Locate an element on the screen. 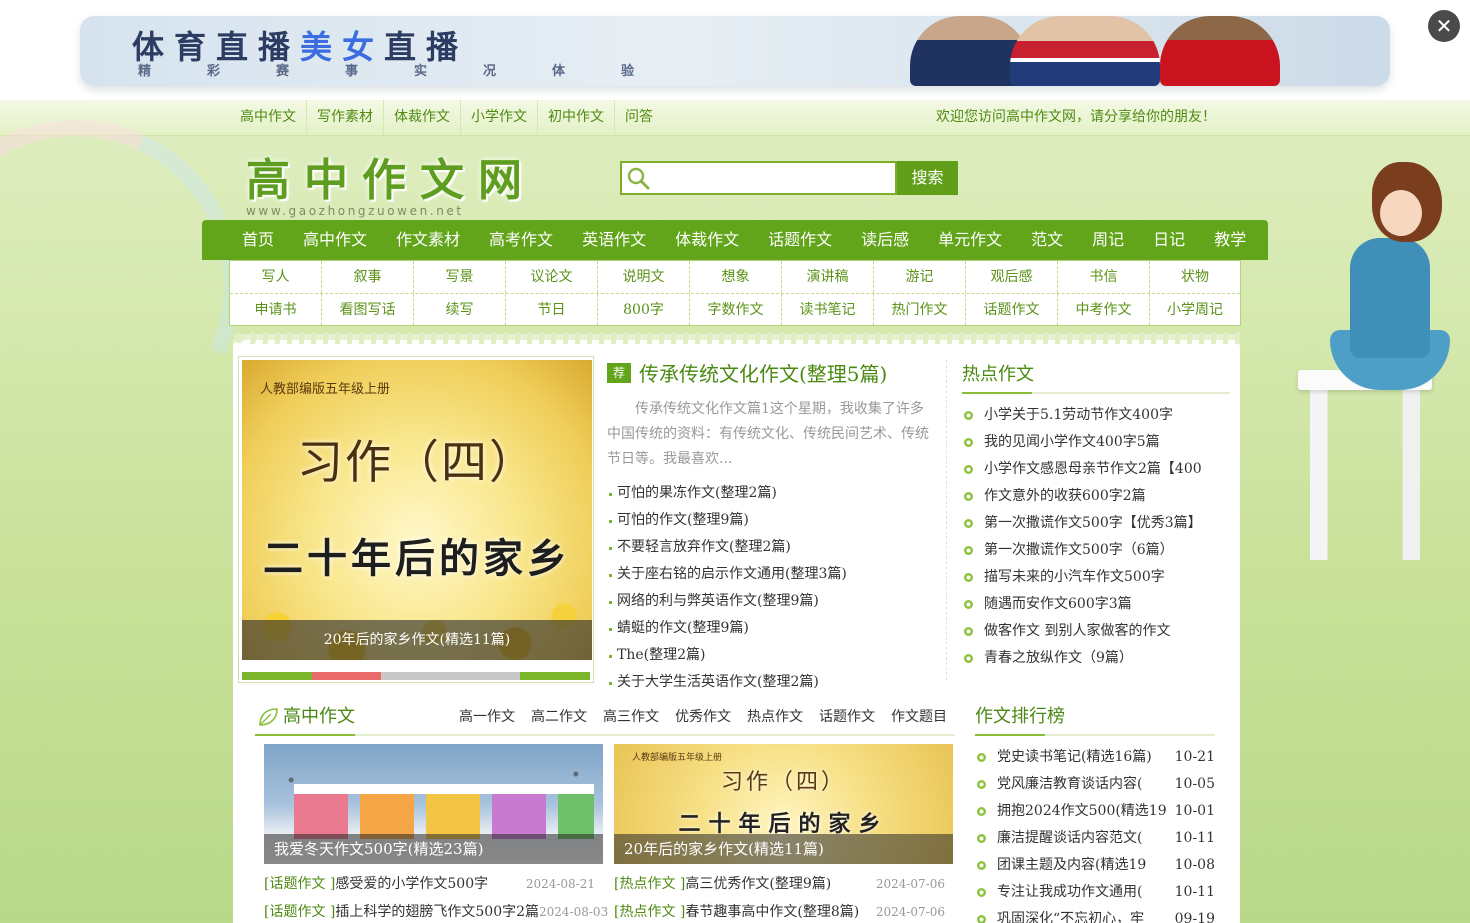 This screenshot has height=923, width=1470. search-button: 搜索 is located at coordinates (927, 178).